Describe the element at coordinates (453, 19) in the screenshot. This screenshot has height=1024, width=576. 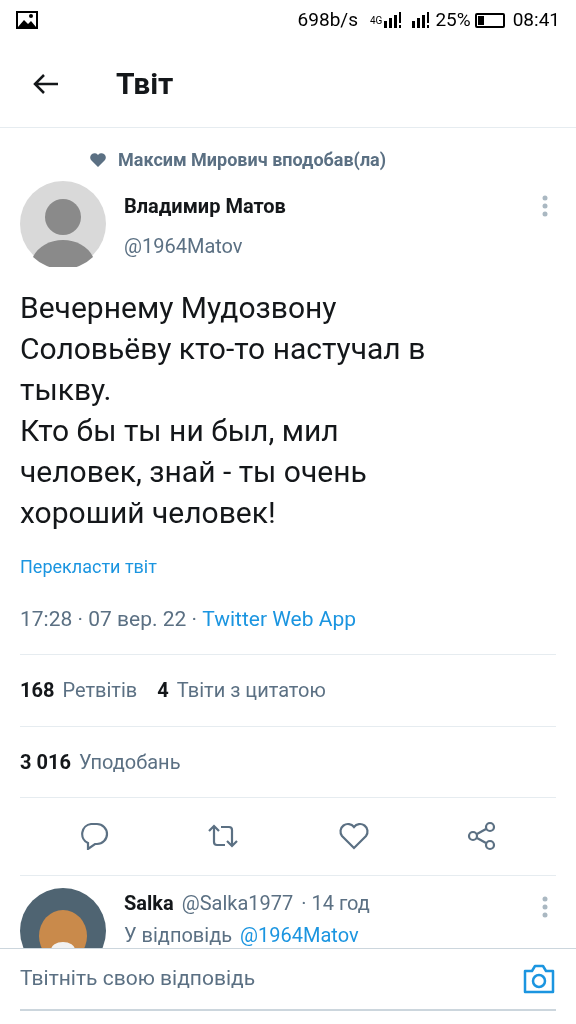
I see `battery-percent: 25%` at that location.